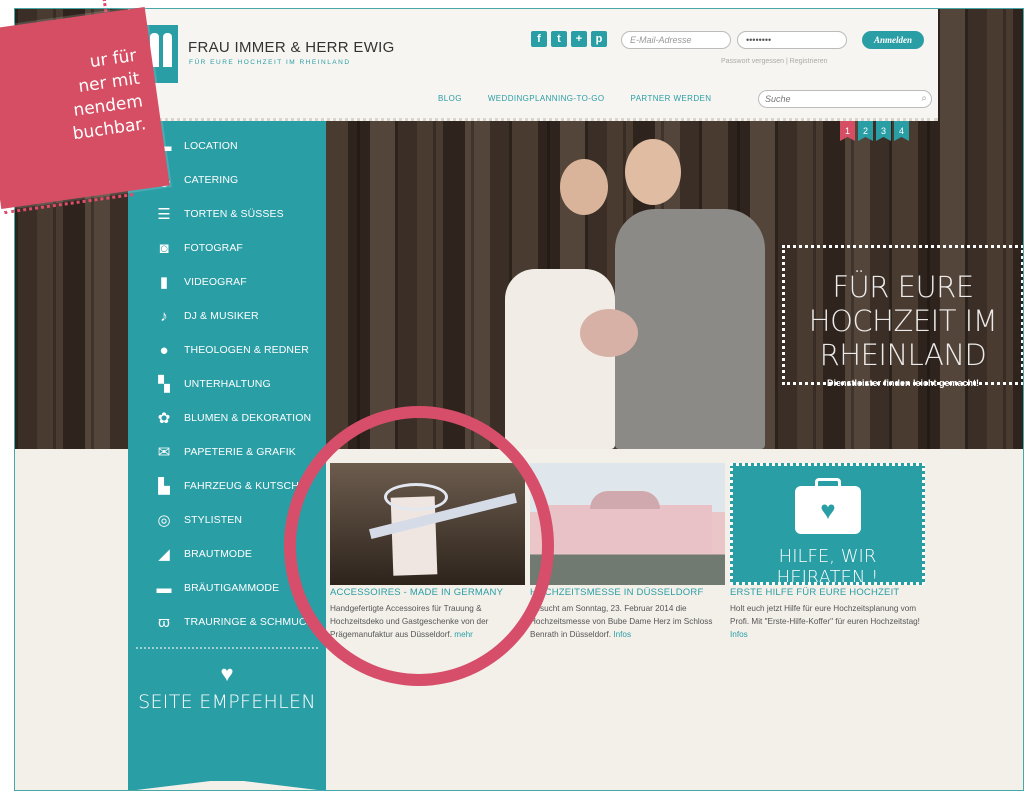 Image resolution: width=1036 pixels, height=791 pixels. I want to click on email-field: E-Mail-Adresse, so click(676, 40).